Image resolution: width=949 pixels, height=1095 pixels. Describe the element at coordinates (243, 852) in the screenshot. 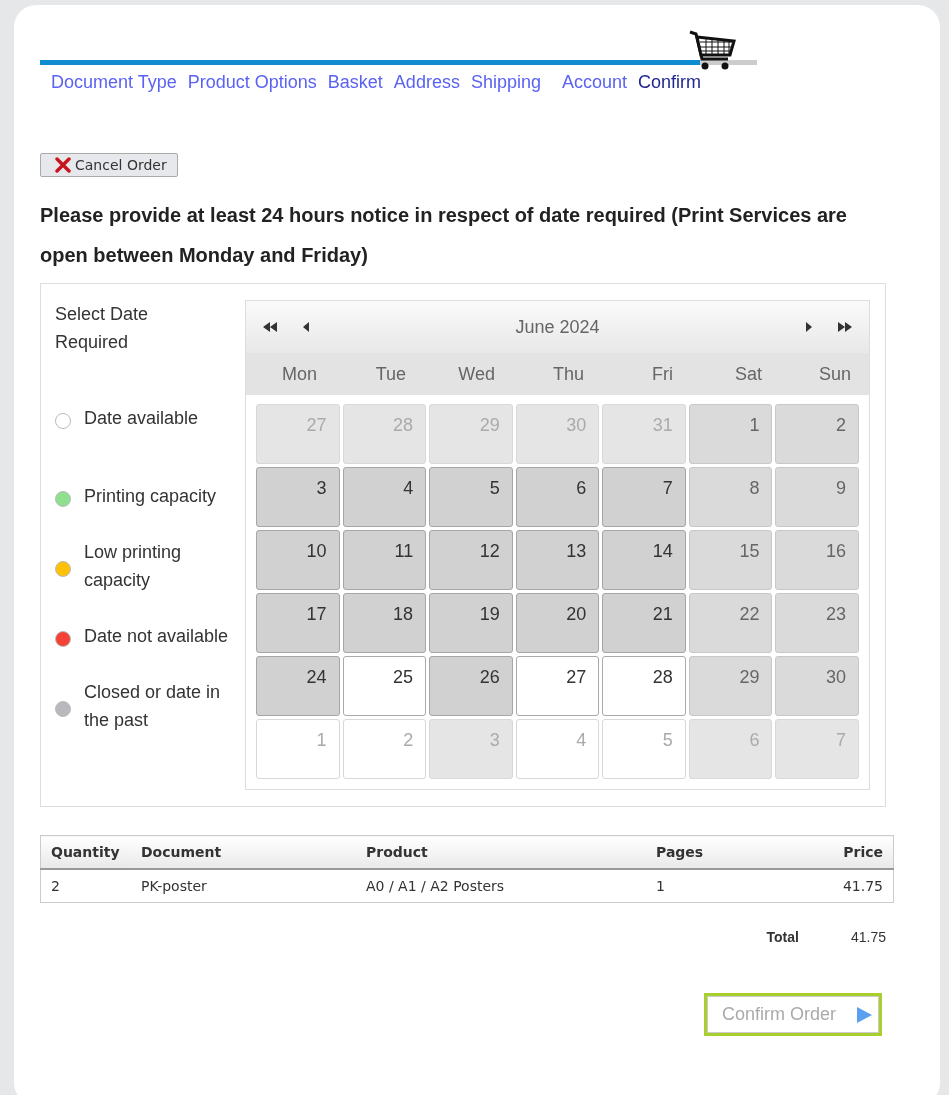

I see `column-header: Document` at that location.